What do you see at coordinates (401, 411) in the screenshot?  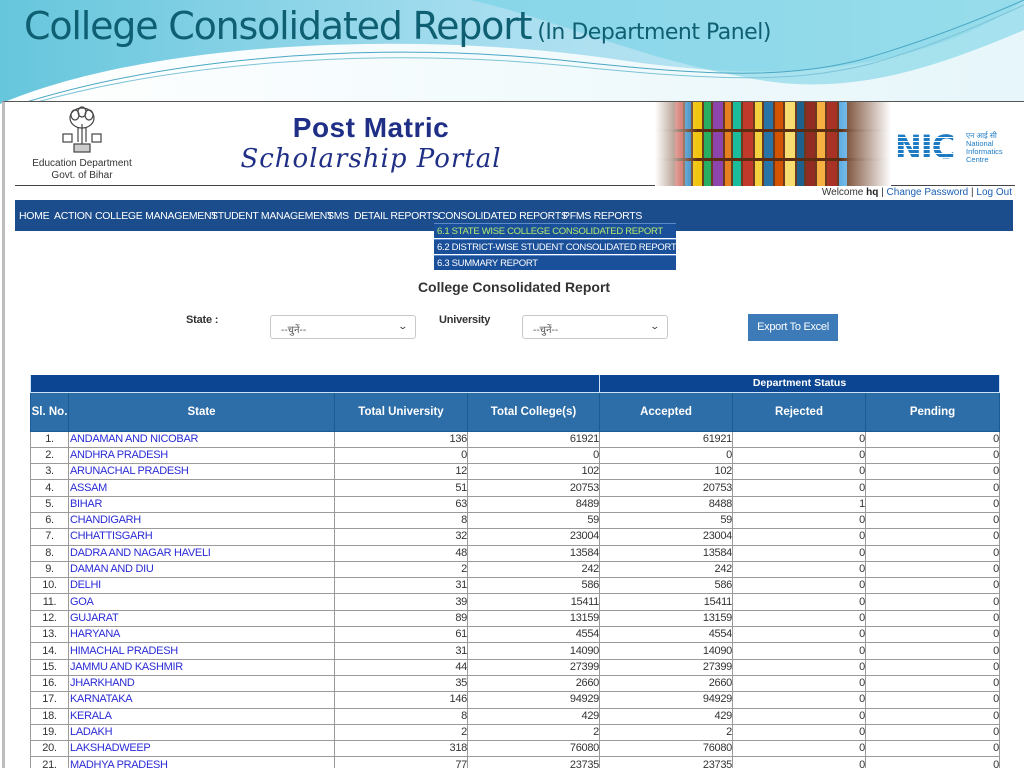 I see `col-total-university: Total University` at bounding box center [401, 411].